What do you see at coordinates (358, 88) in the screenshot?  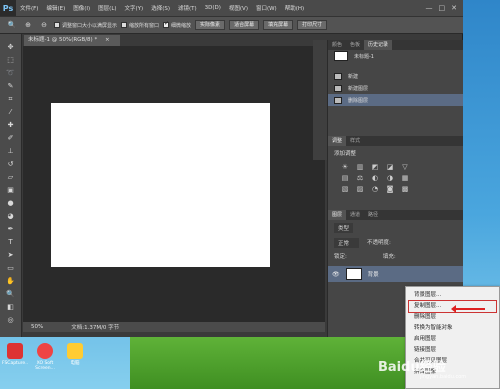 I see `history-item-label: 新建图层` at bounding box center [358, 88].